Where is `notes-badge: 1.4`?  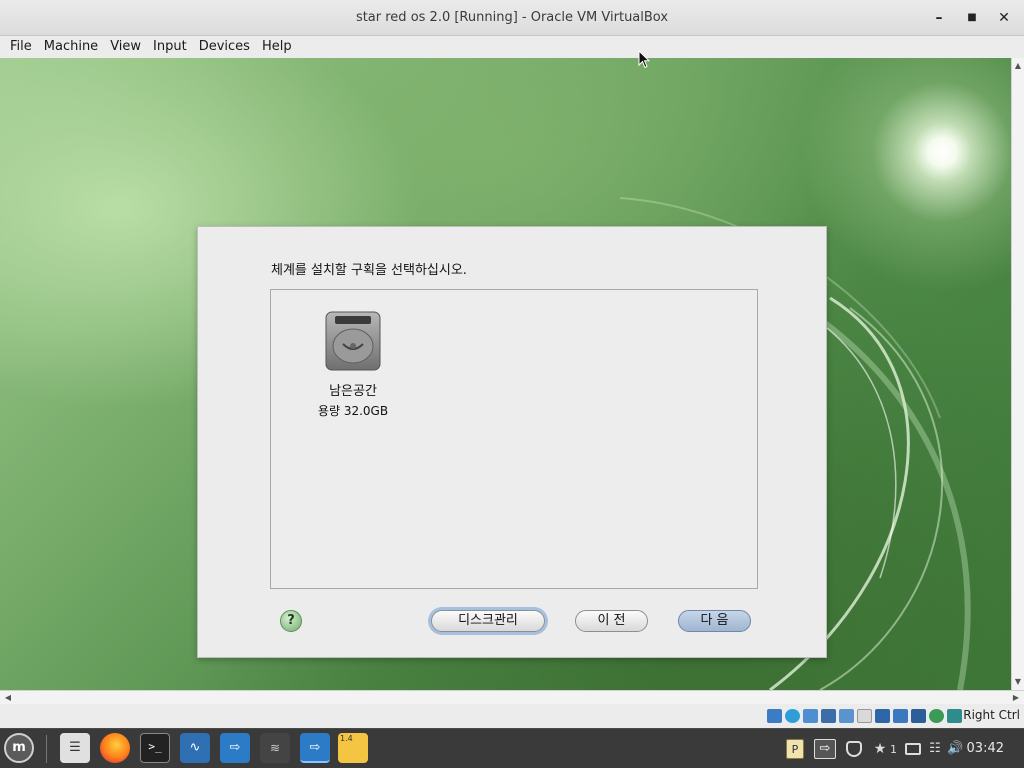 notes-badge: 1.4 is located at coordinates (346, 738).